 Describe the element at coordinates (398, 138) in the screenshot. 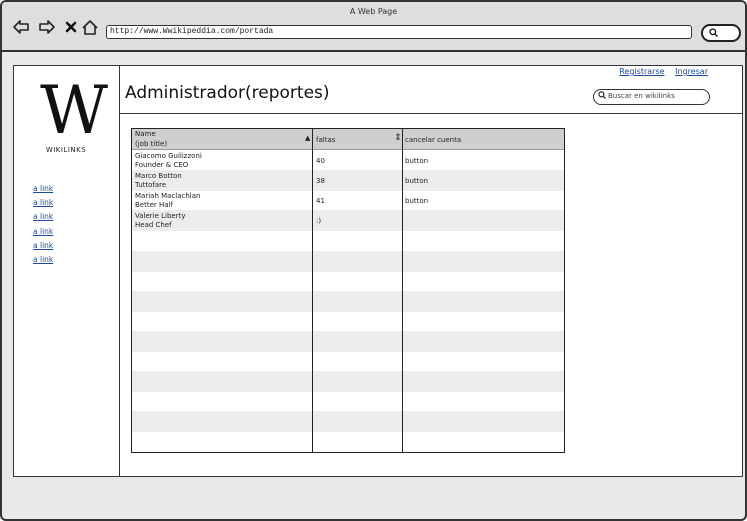

I see `sort-toggle-icon: ⇕` at that location.